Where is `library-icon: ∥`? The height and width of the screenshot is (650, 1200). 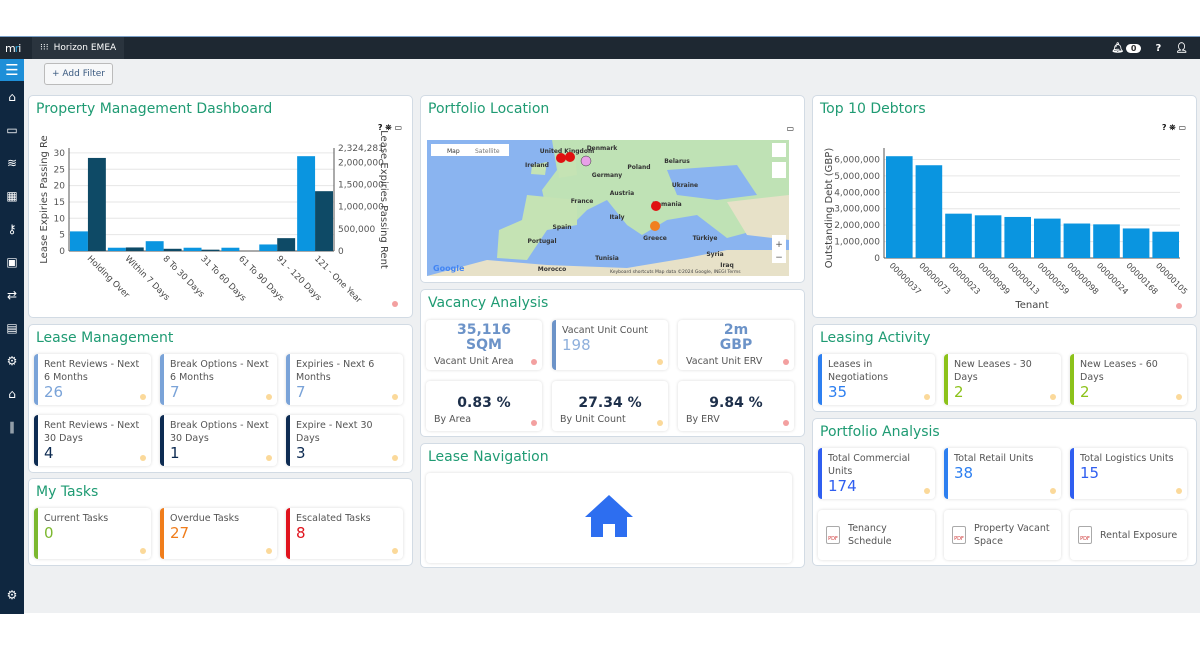 library-icon: ∥ is located at coordinates (12, 427).